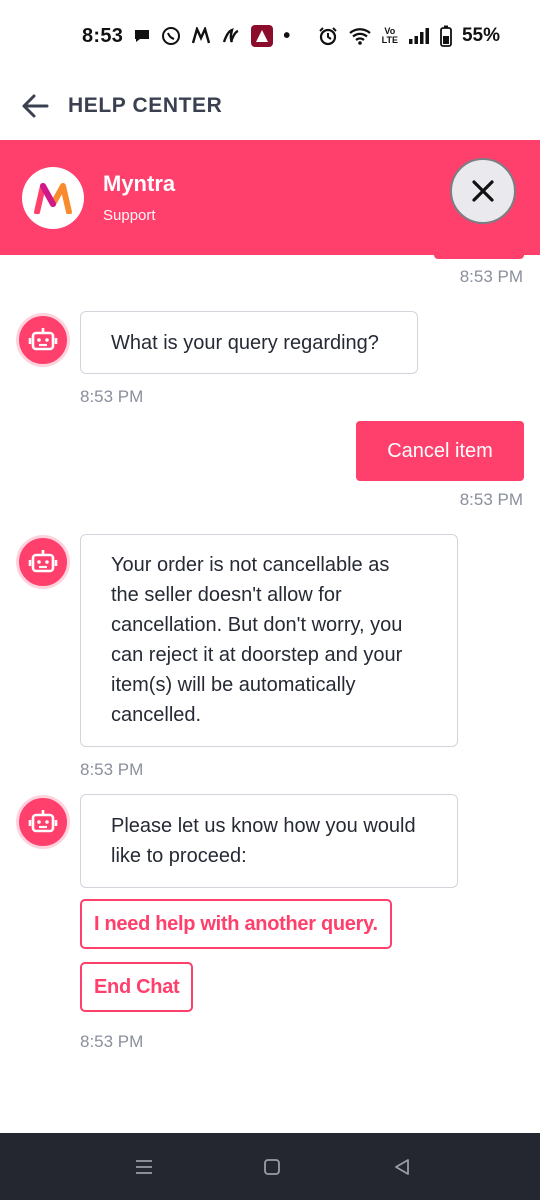 The width and height of the screenshot is (540, 1200). I want to click on arrow-left-icon, so click(35, 106).